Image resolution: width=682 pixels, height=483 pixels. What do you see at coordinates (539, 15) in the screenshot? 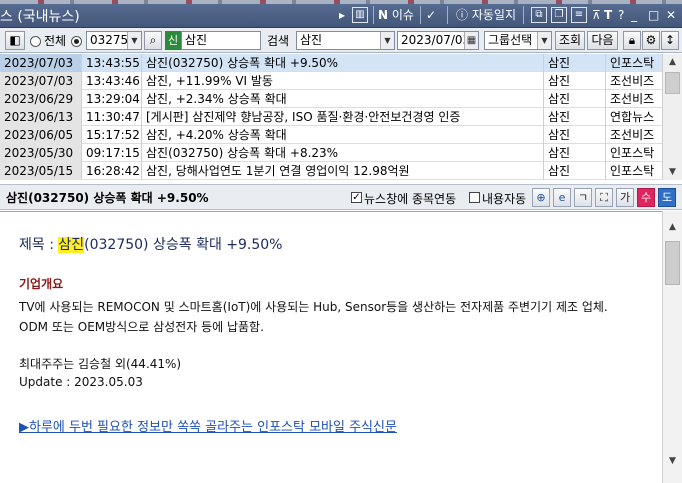
I see `restore-window-icon: ⧉` at bounding box center [539, 15].